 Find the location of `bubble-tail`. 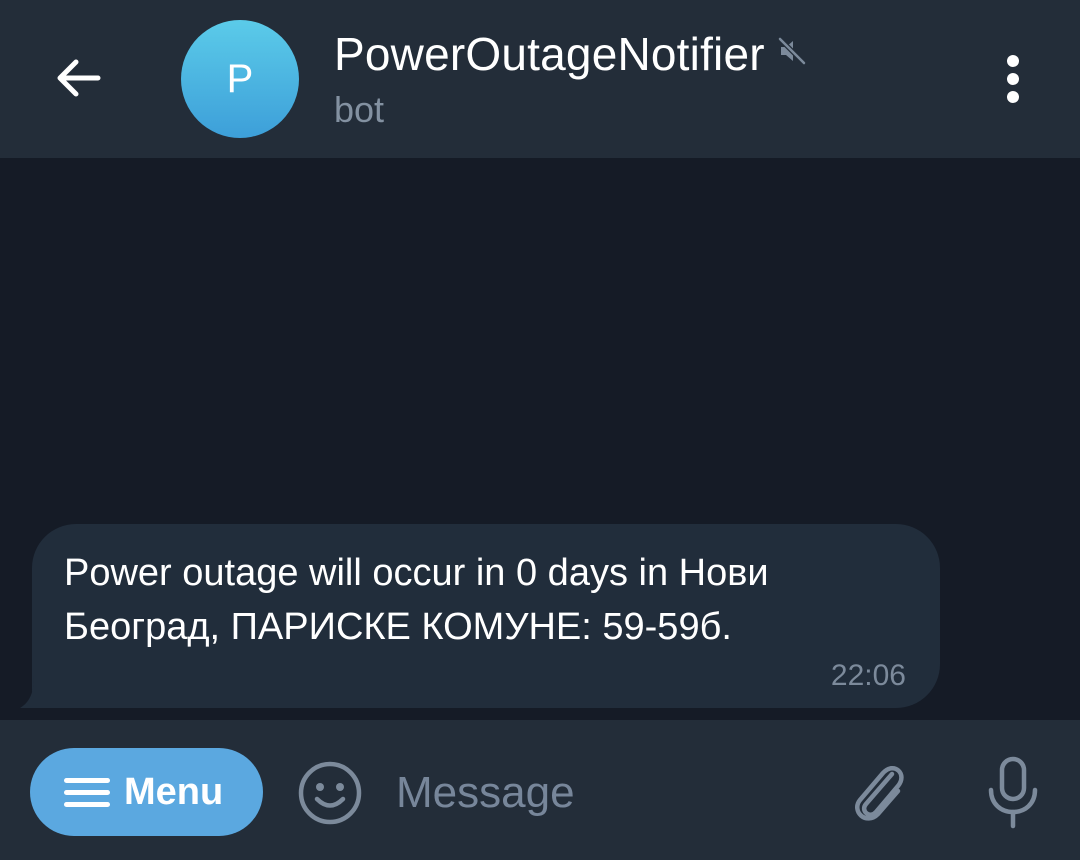

bubble-tail is located at coordinates (38, 692).